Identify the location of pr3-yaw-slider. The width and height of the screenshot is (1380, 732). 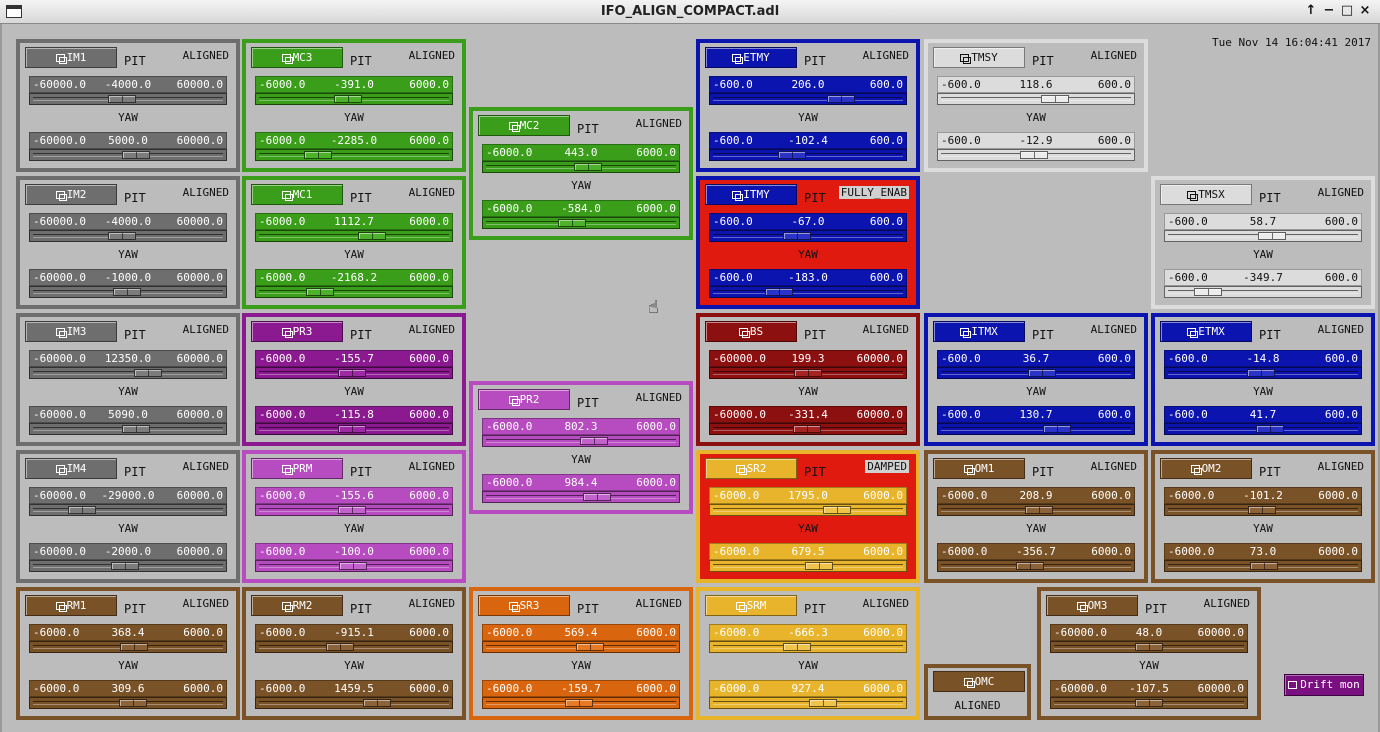
(354, 429).